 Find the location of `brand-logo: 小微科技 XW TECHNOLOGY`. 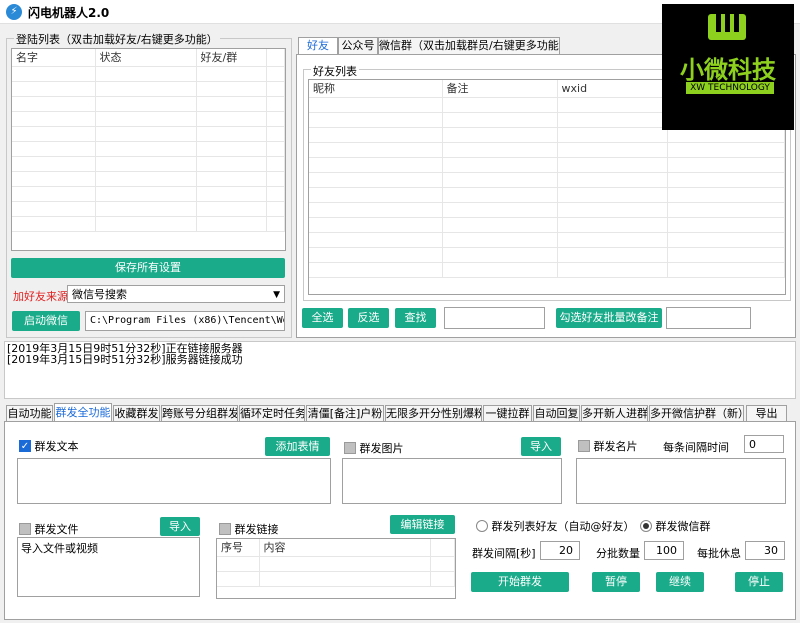

brand-logo: 小微科技 XW TECHNOLOGY is located at coordinates (728, 67).